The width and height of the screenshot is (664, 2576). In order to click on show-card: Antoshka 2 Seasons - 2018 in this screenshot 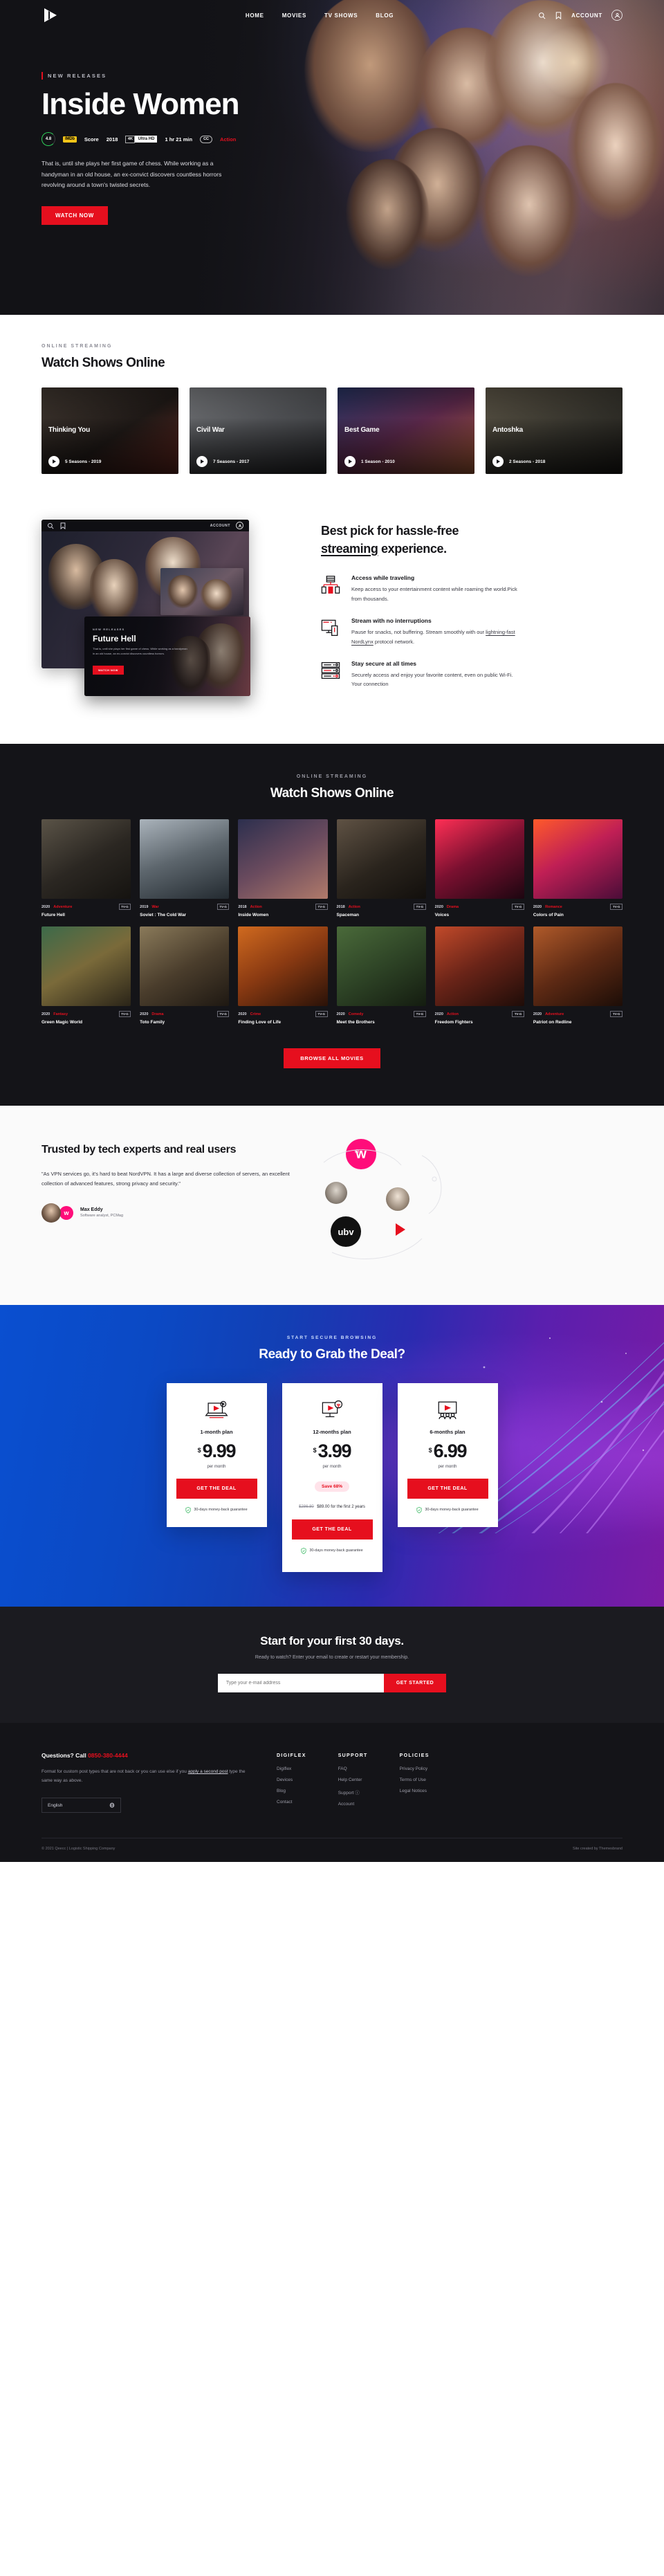, I will do `click(554, 431)`.